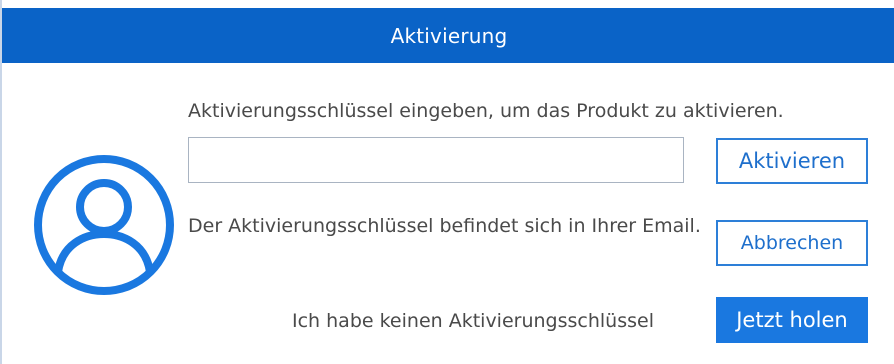  What do you see at coordinates (473, 321) in the screenshot?
I see `no-key-text: Ich habe keinen Aktivierungsschlüssel` at bounding box center [473, 321].